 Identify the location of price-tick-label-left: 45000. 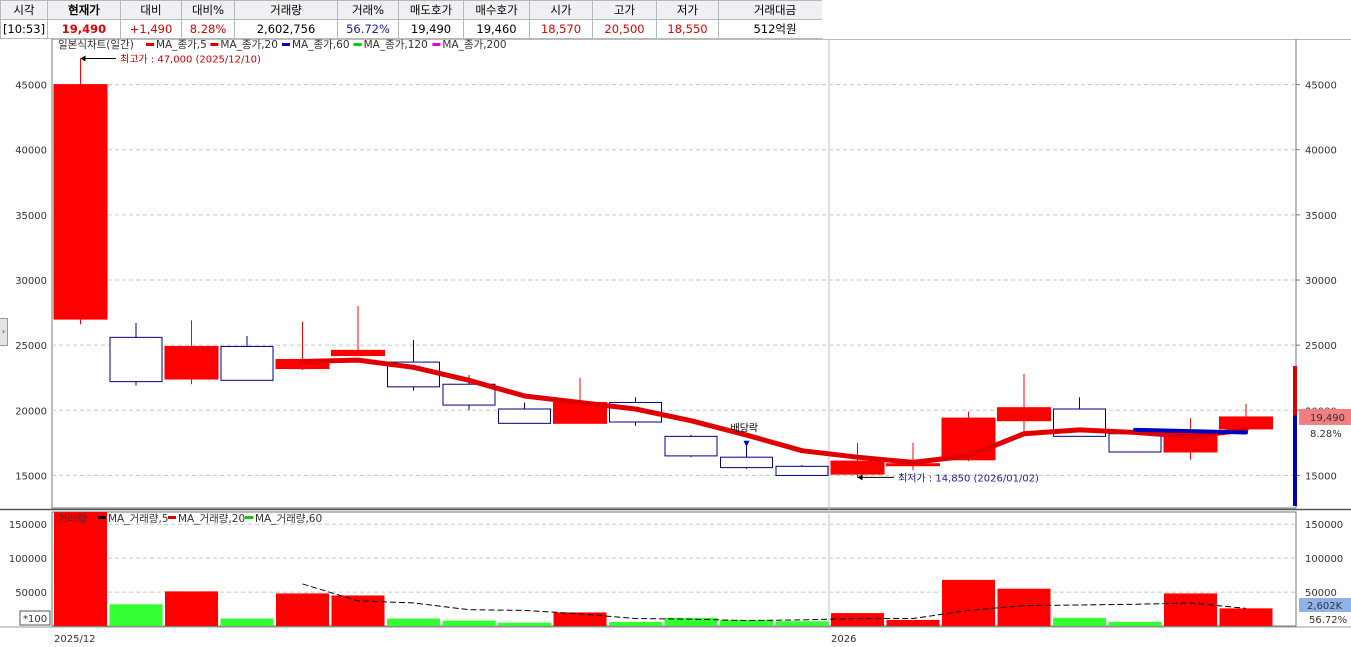
(31, 86).